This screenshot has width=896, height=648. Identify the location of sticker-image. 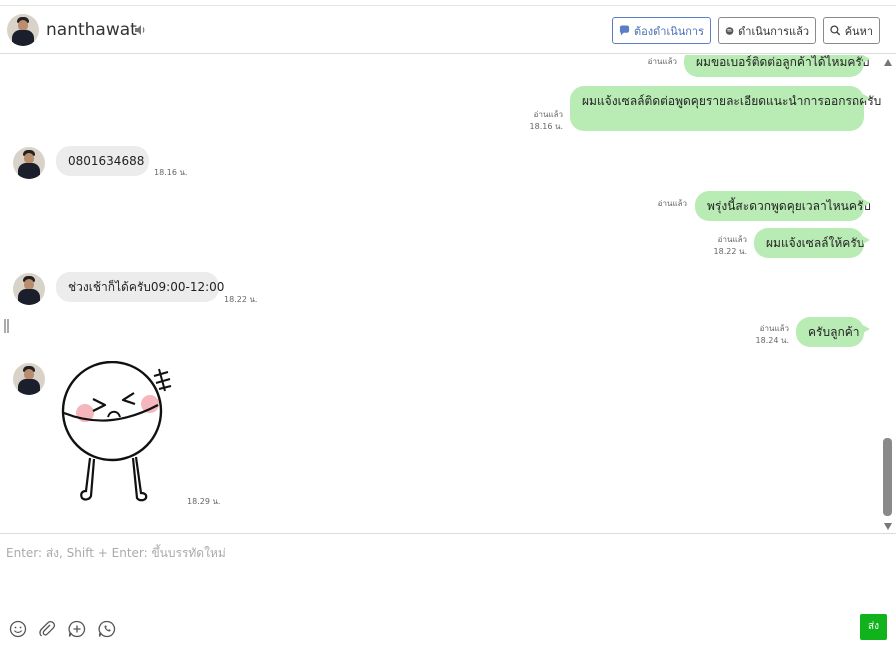
(121, 432).